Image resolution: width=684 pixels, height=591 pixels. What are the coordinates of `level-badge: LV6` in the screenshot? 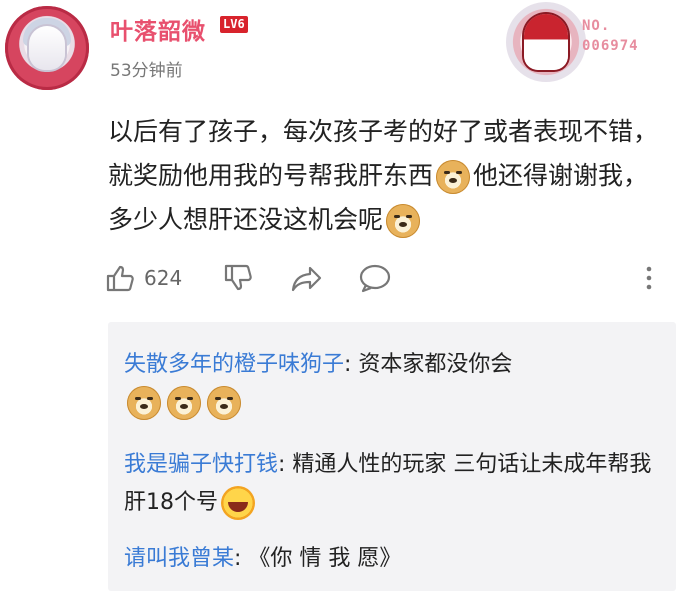 It's located at (234, 24).